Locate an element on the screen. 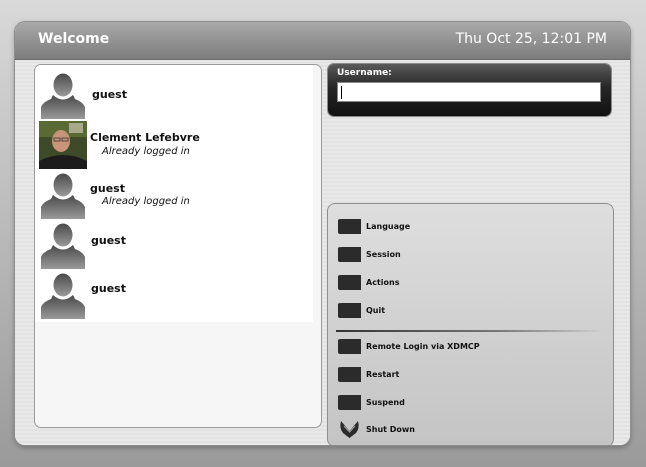 The height and width of the screenshot is (467, 646). session-icon is located at coordinates (349, 254).